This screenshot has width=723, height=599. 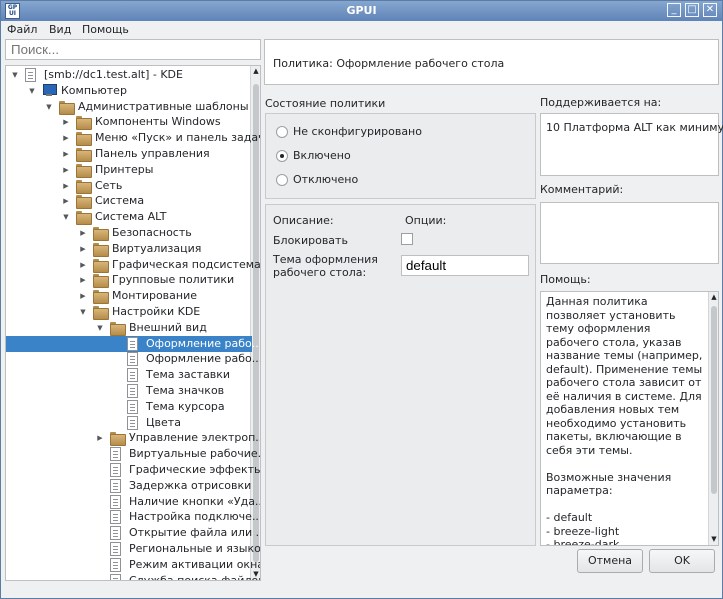 I want to click on tree-item-label: Монтирование, so click(x=155, y=296).